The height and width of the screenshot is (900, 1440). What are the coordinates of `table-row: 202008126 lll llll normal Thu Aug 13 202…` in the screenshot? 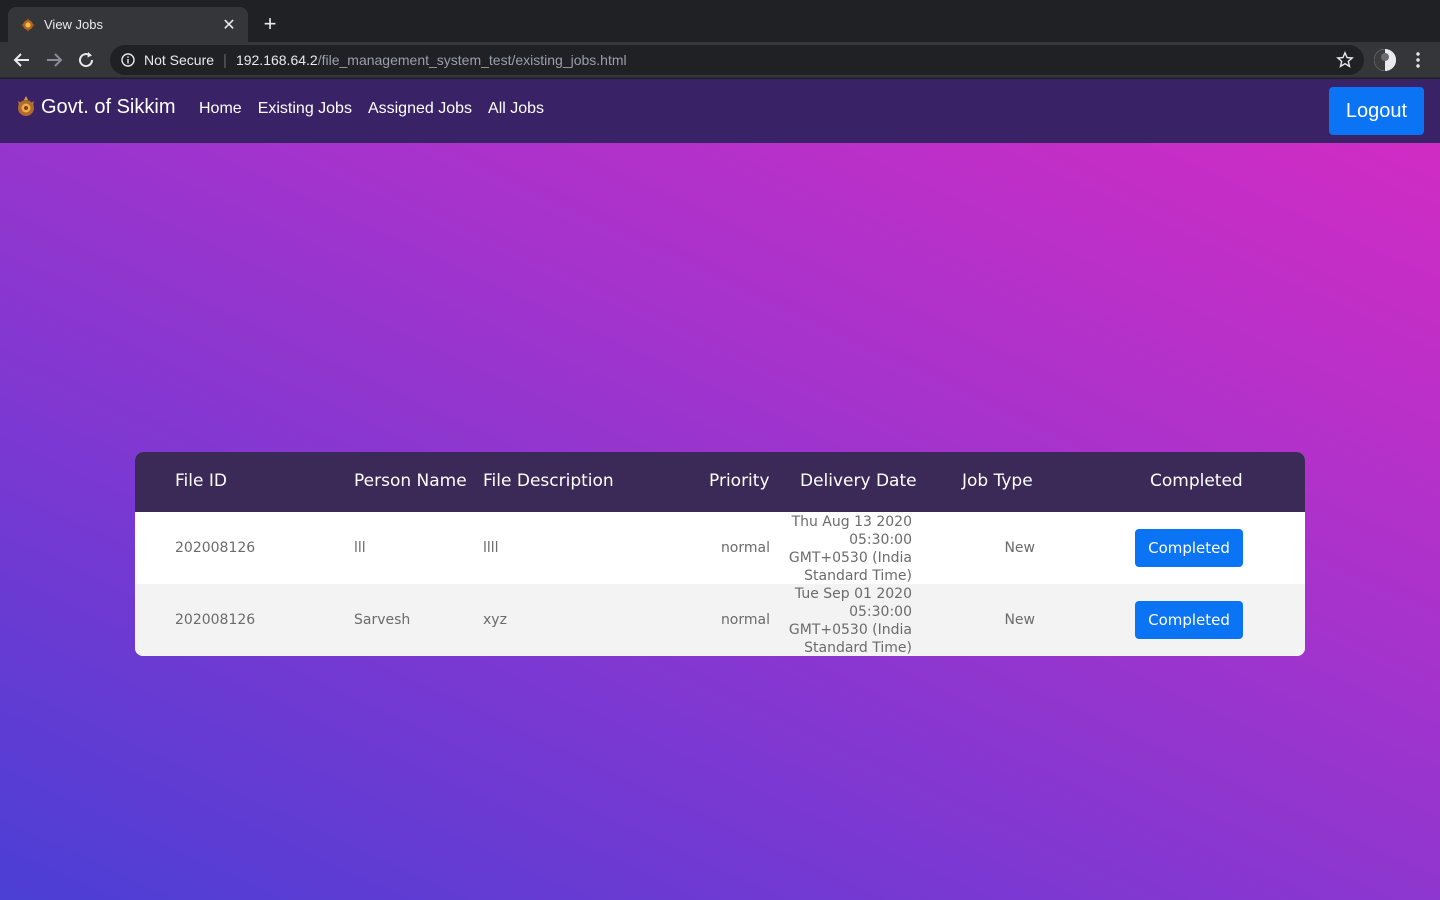 It's located at (720, 548).